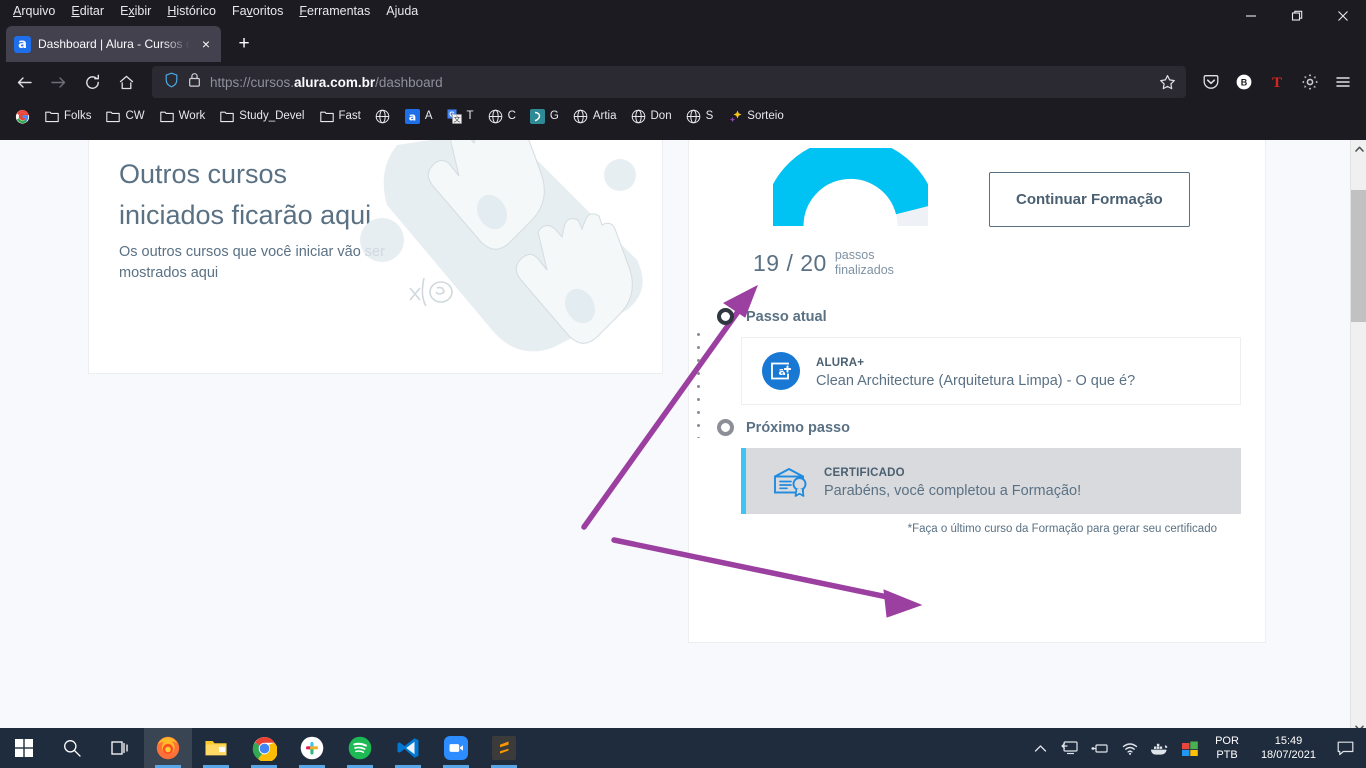 This screenshot has height=768, width=1366. I want to click on bookmark-label: Sorteio, so click(765, 116).